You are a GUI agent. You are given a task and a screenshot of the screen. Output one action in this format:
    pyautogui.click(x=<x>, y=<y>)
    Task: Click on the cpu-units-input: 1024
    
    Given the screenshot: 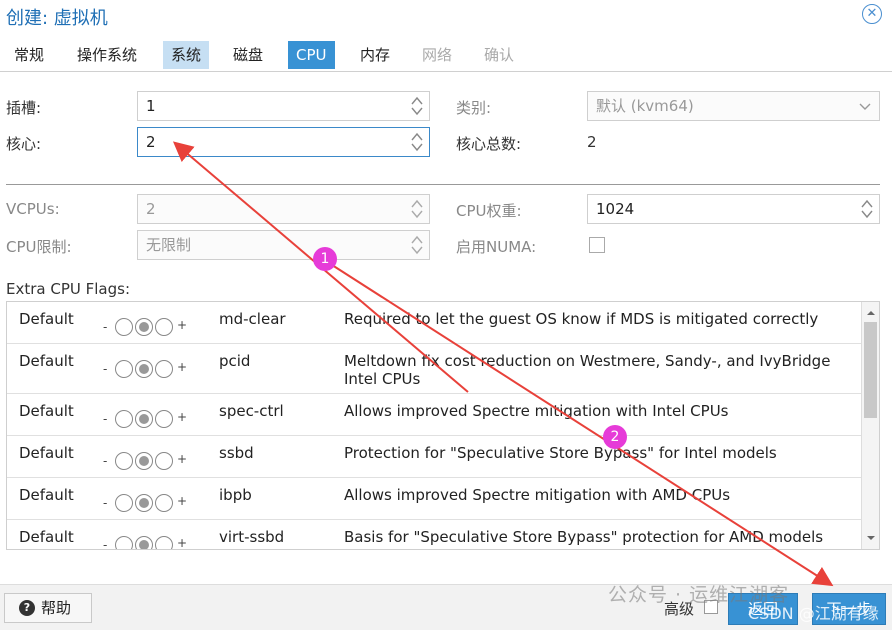 What is the action you would take?
    pyautogui.click(x=733, y=209)
    